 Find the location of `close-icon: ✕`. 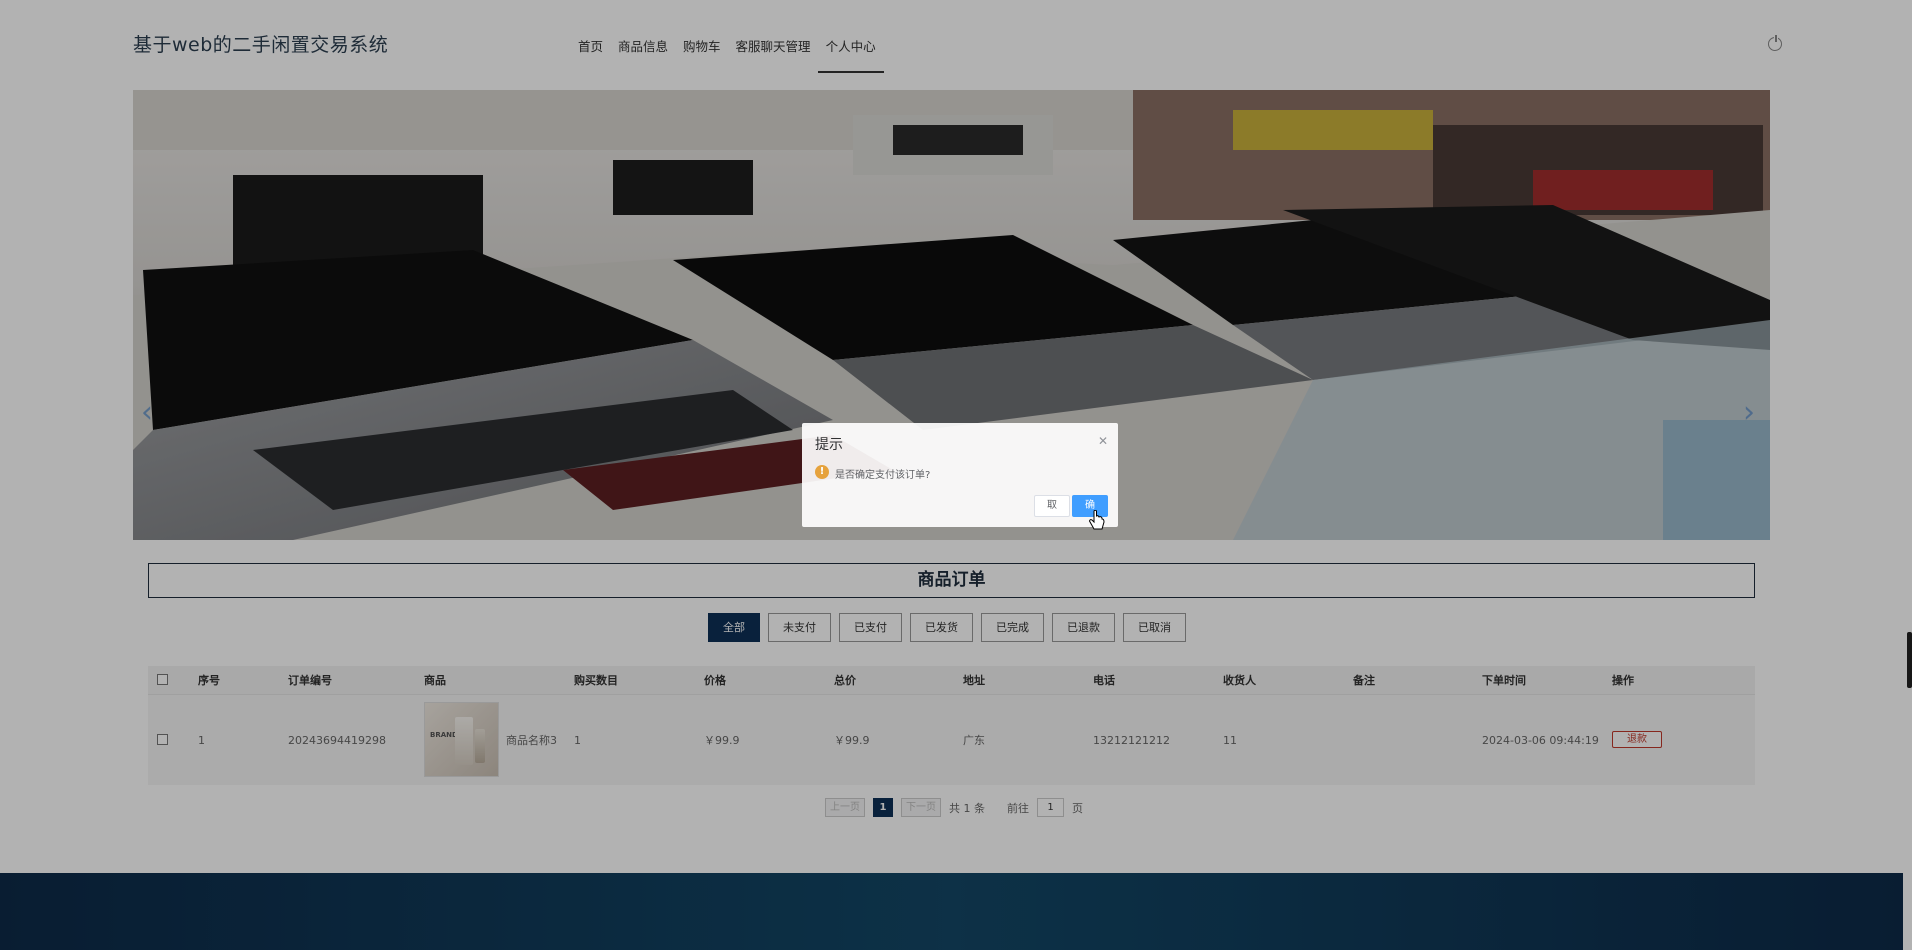

close-icon: ✕ is located at coordinates (1103, 441).